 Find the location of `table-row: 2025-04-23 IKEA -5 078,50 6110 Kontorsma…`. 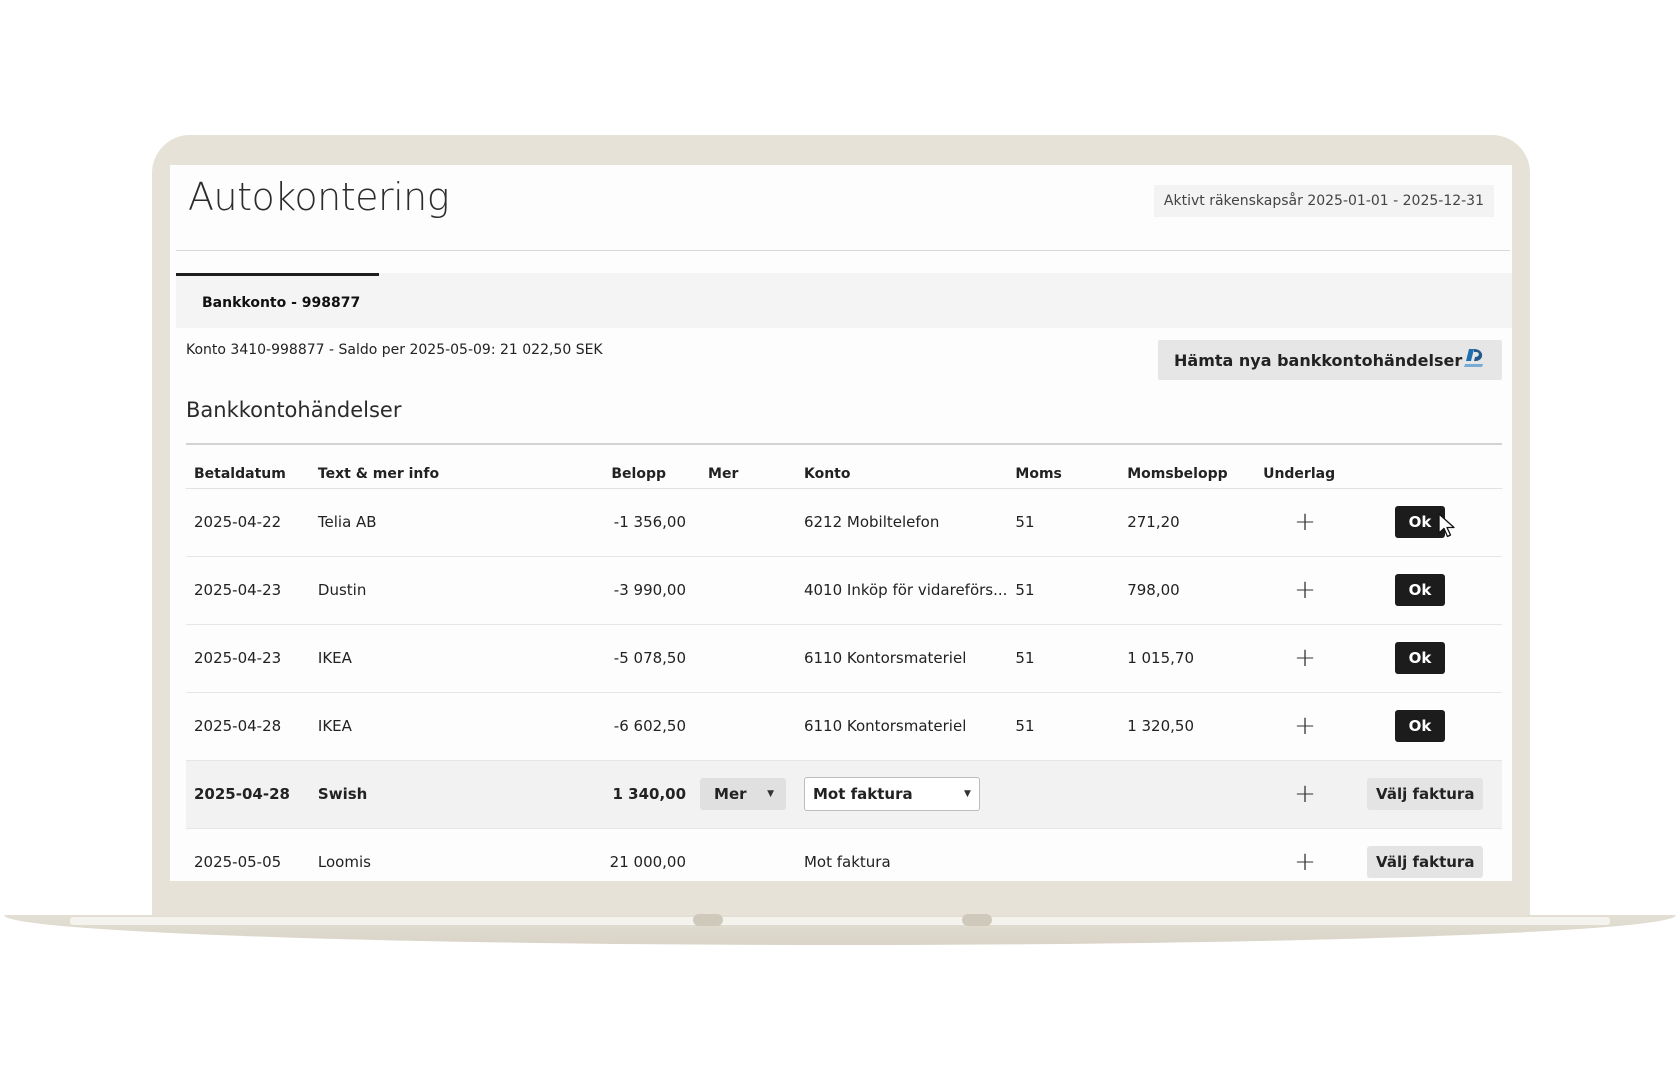

table-row: 2025-04-23 IKEA -5 078,50 6110 Kontorsma… is located at coordinates (844, 658).